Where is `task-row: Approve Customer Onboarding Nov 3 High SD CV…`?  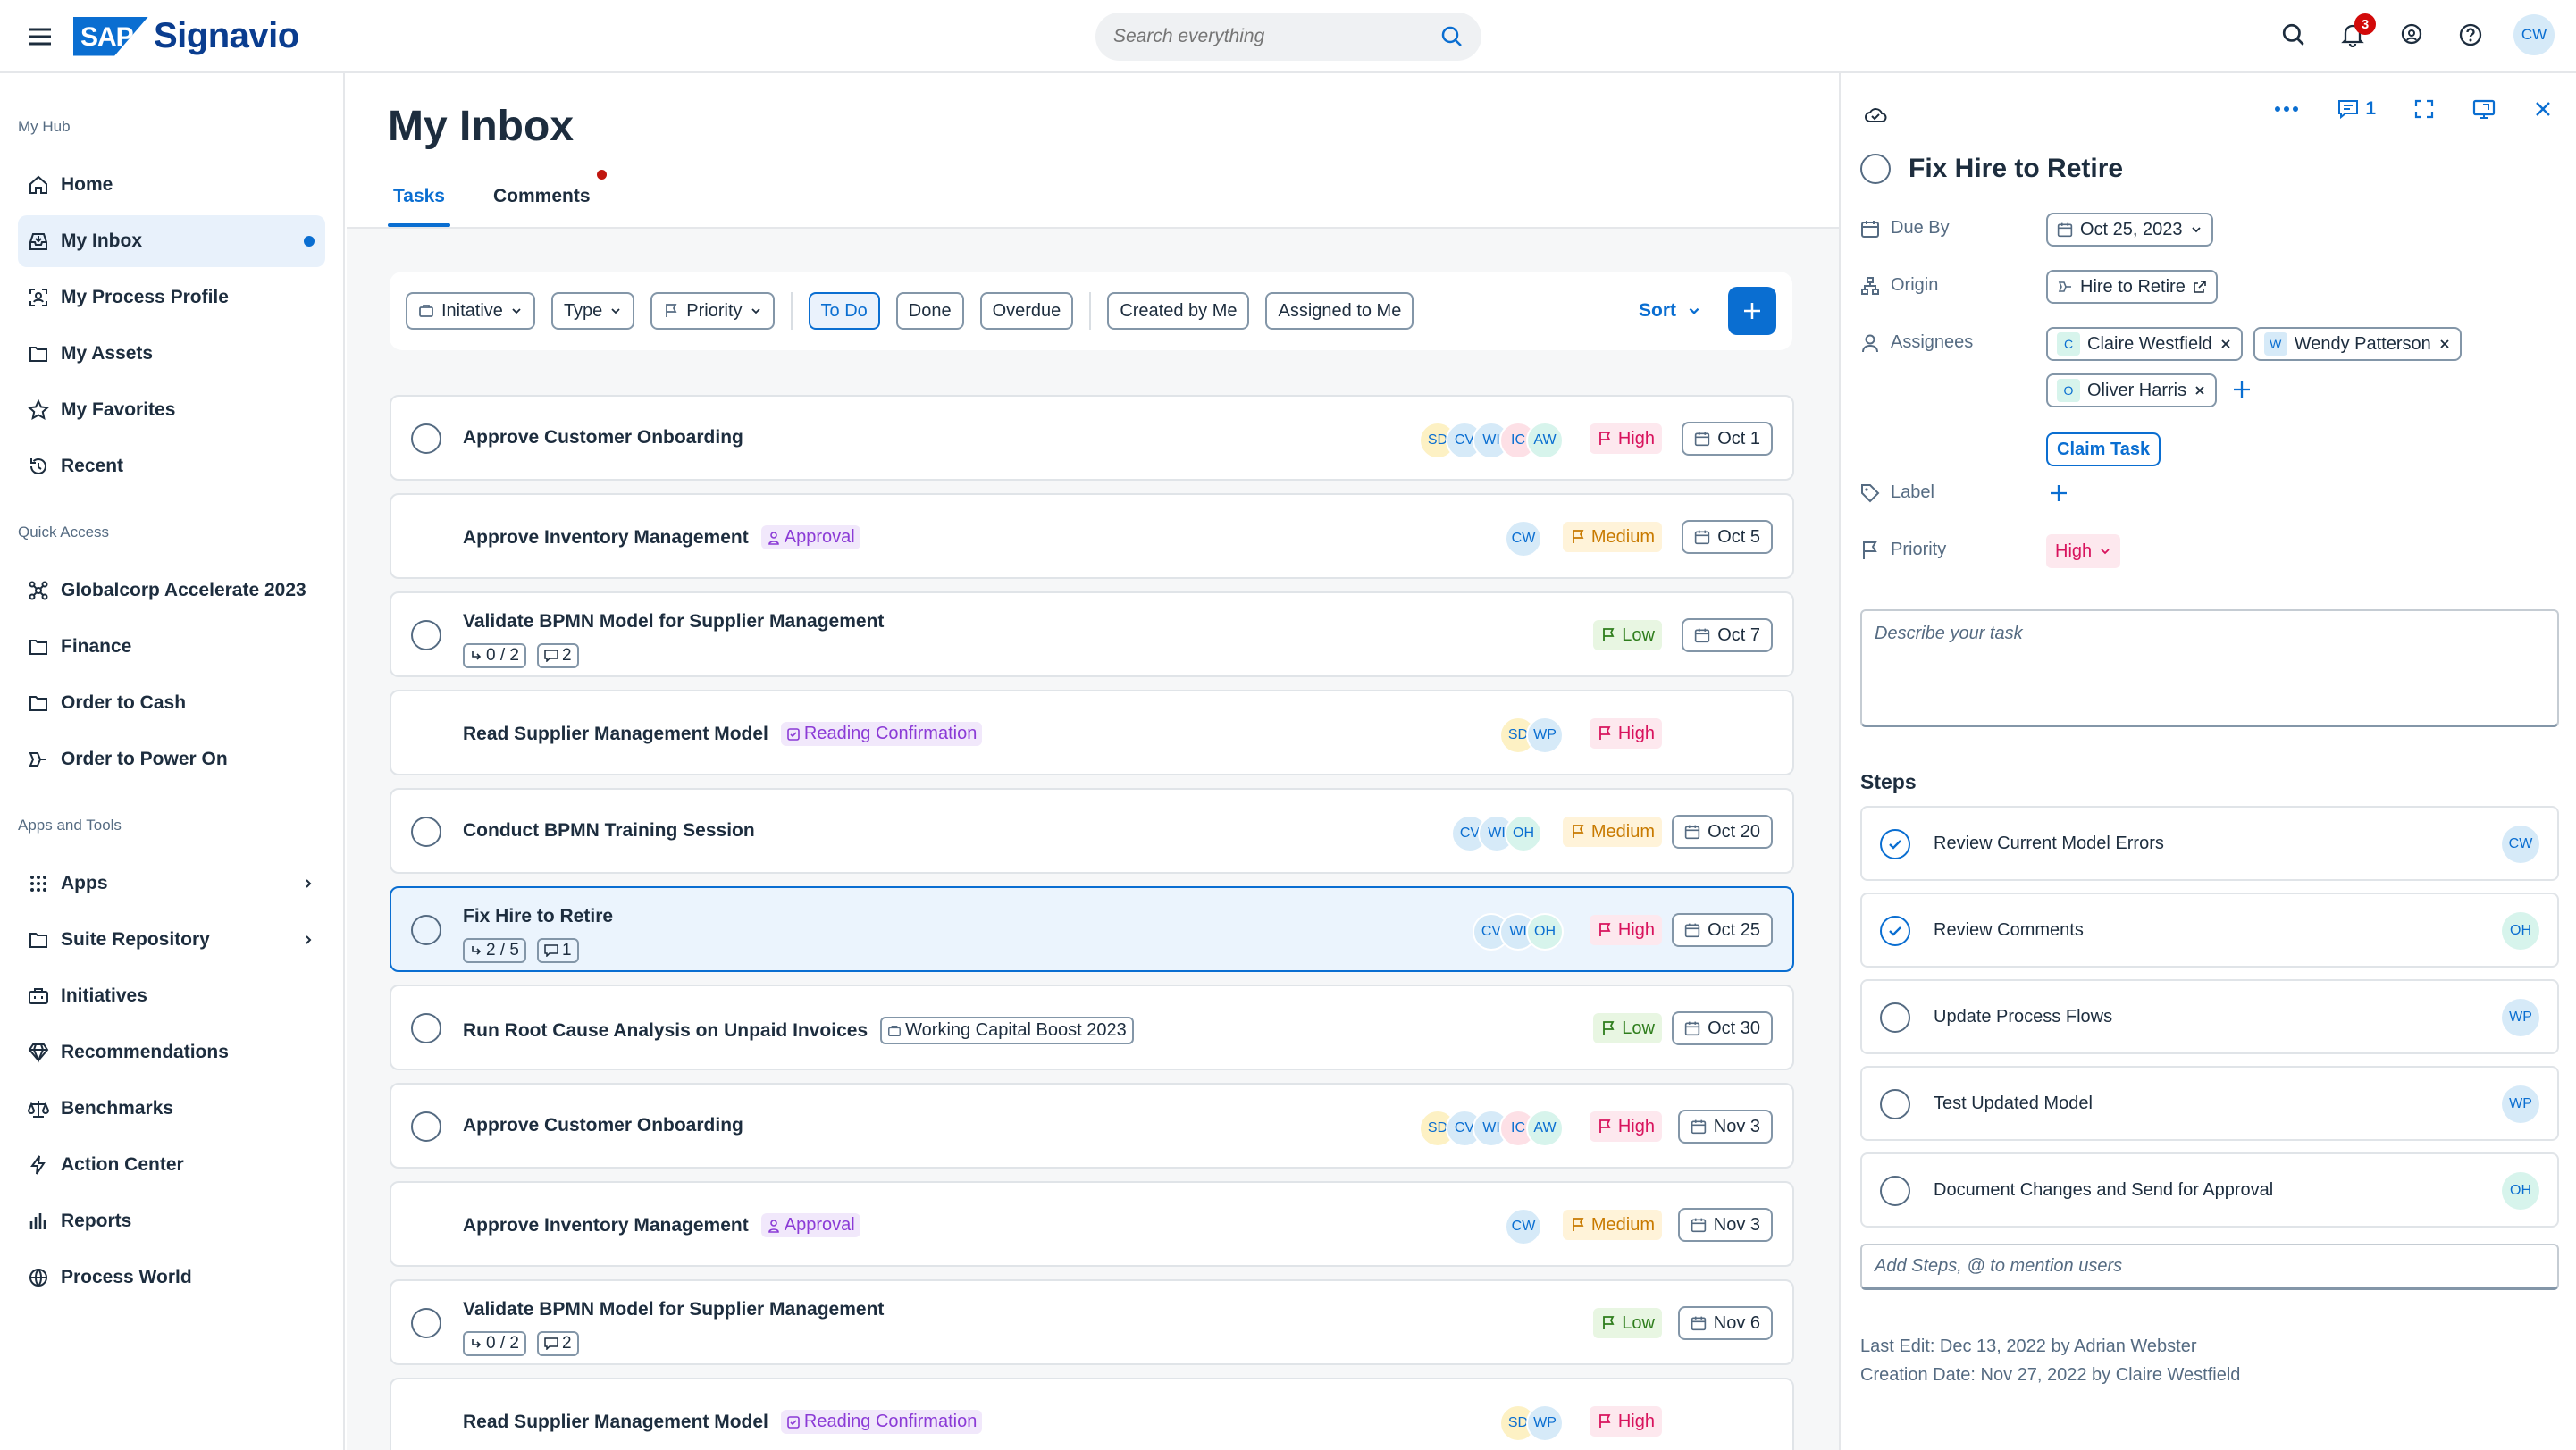 task-row: Approve Customer Onboarding Nov 3 High SD CV… is located at coordinates (1092, 1126).